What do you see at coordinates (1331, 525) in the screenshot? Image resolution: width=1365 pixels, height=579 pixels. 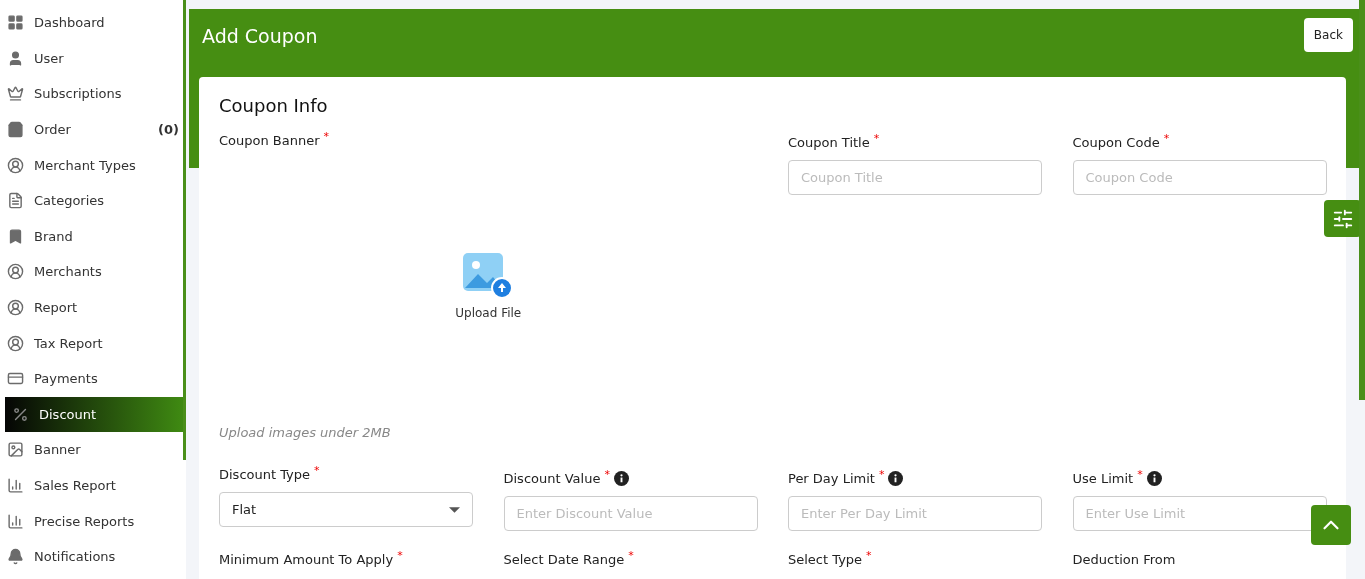 I see `scroll-top-button` at bounding box center [1331, 525].